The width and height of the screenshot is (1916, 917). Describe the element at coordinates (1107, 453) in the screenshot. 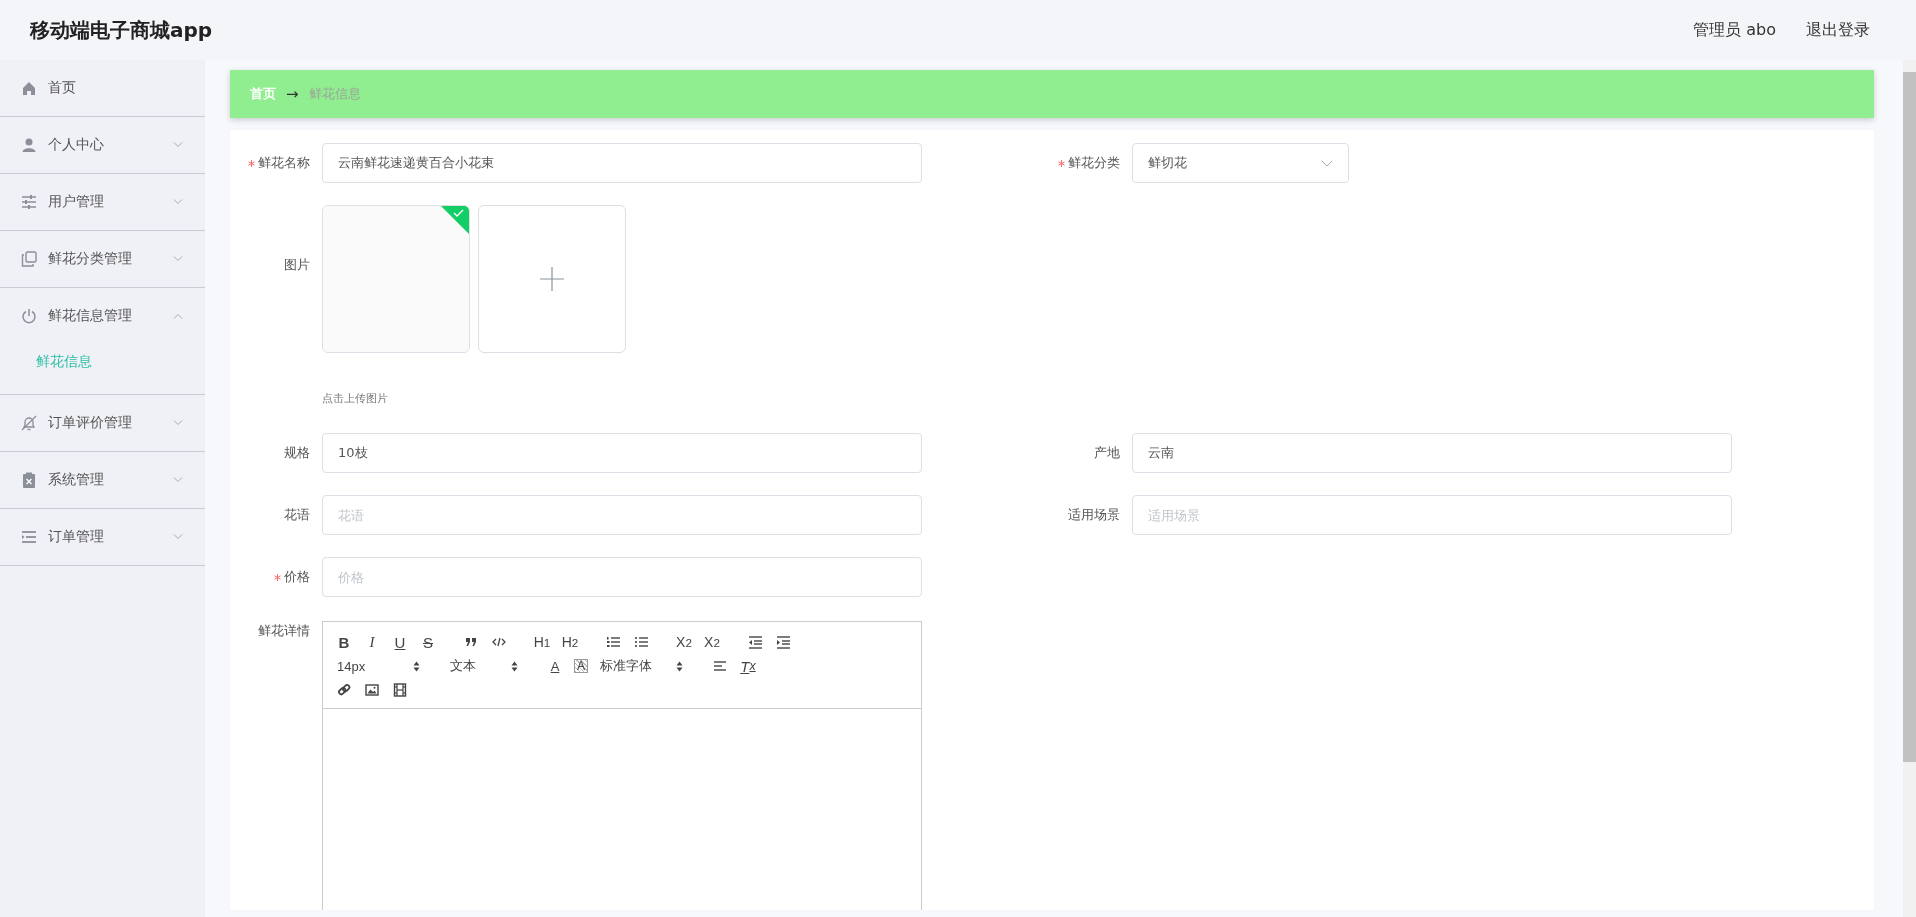

I see `field-label: 产地` at that location.